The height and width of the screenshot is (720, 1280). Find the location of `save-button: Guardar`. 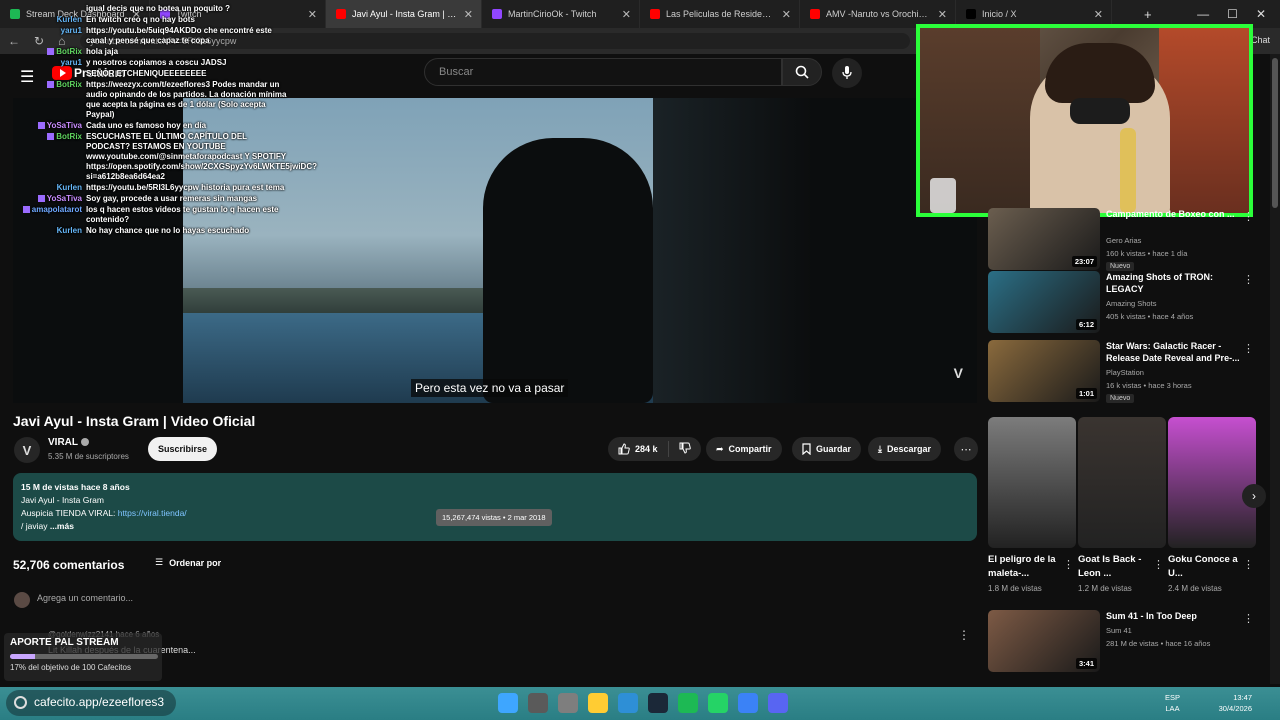

save-button: Guardar is located at coordinates (827, 449).